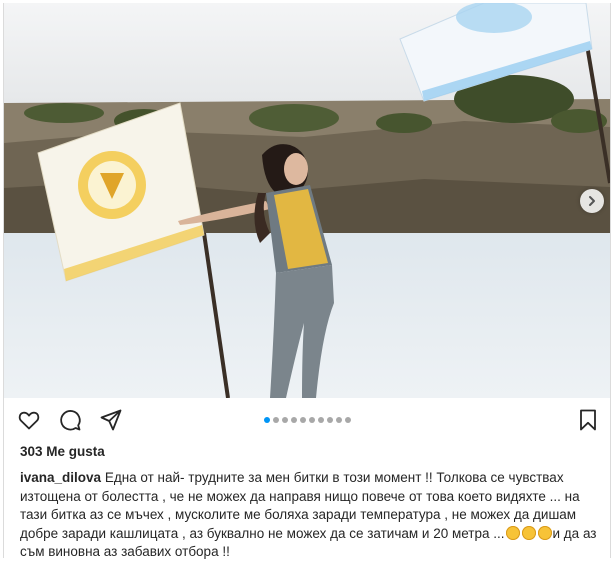 The image size is (612, 562). I want to click on username-link: ivana_dilova, so click(60, 477).